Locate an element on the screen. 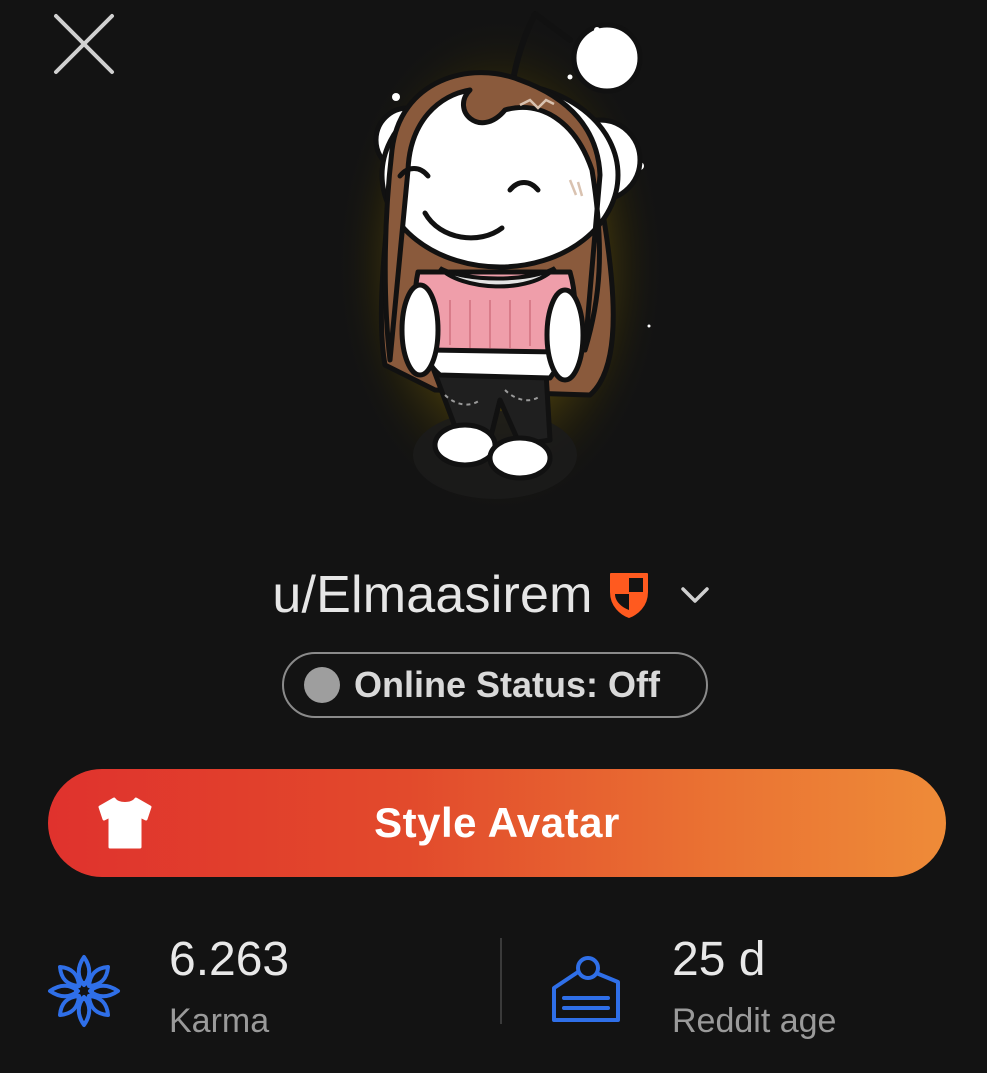 The width and height of the screenshot is (987, 1073). karma-label: Karma is located at coordinates (219, 1021).